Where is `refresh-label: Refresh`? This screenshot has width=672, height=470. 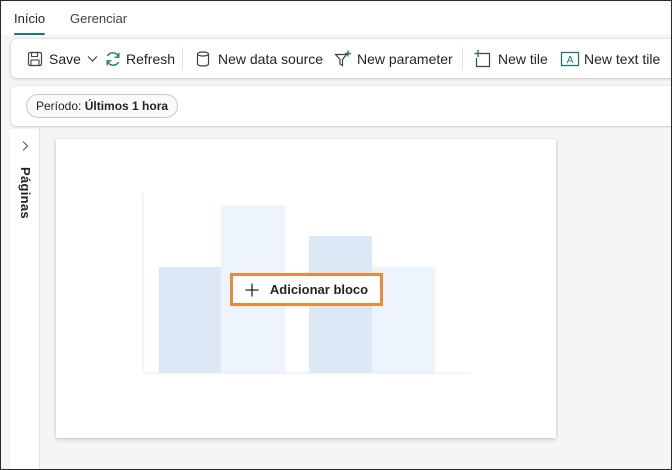
refresh-label: Refresh is located at coordinates (151, 58).